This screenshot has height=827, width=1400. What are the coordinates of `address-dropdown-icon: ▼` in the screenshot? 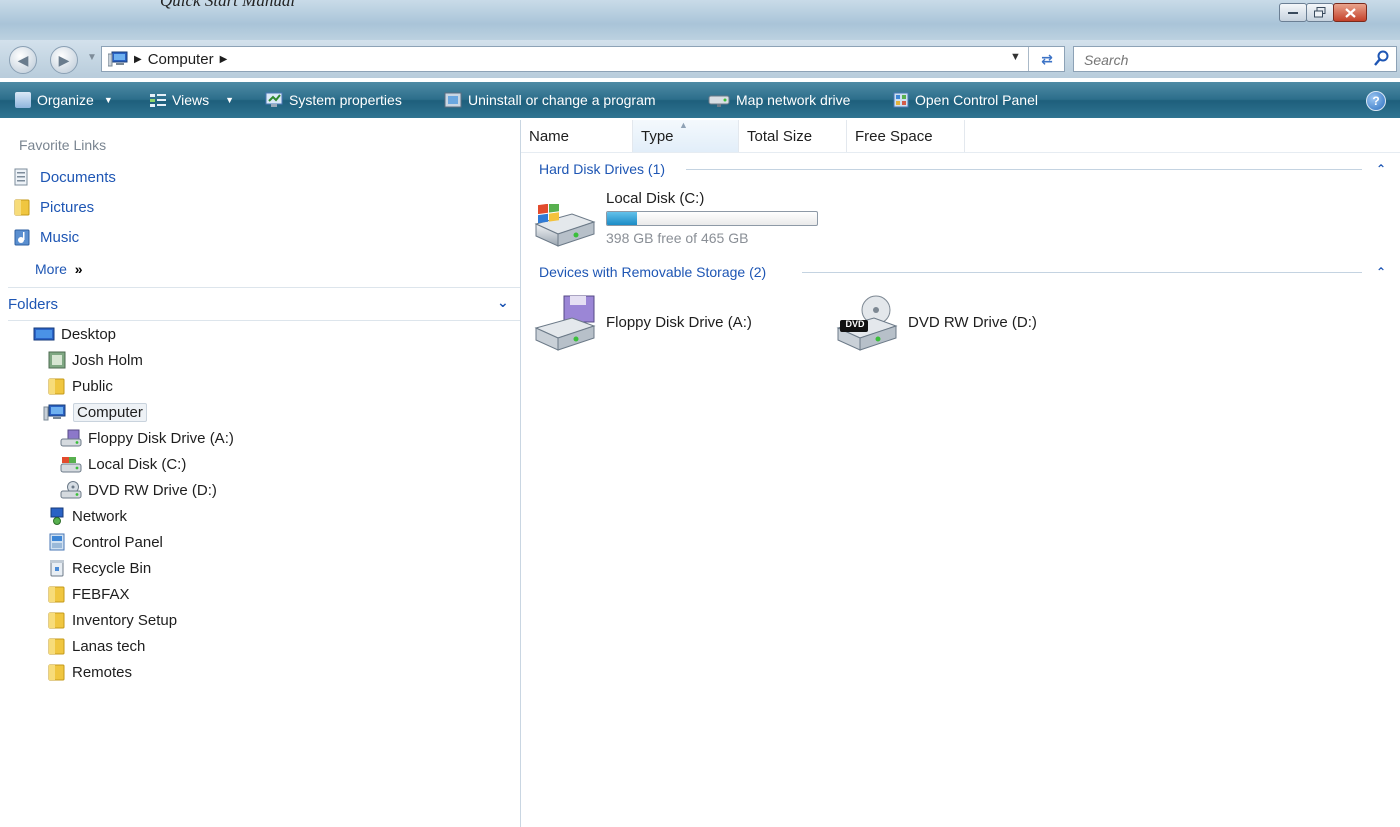 It's located at (1015, 57).